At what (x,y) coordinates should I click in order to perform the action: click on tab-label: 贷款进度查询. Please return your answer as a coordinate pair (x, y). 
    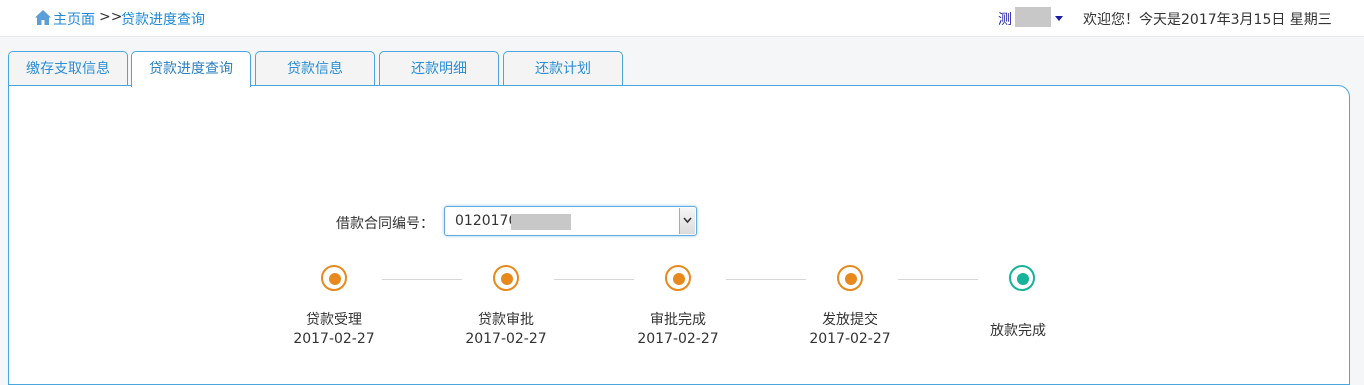
    Looking at the image, I should click on (191, 69).